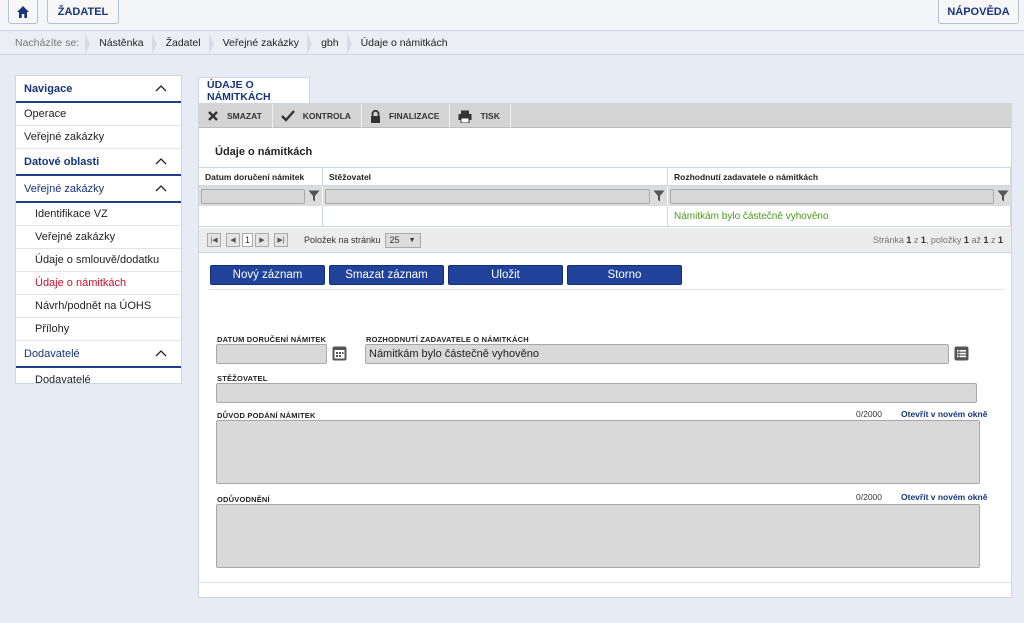 The image size is (1024, 623). What do you see at coordinates (1000, 240) in the screenshot?
I see `pager-info-total: 1` at bounding box center [1000, 240].